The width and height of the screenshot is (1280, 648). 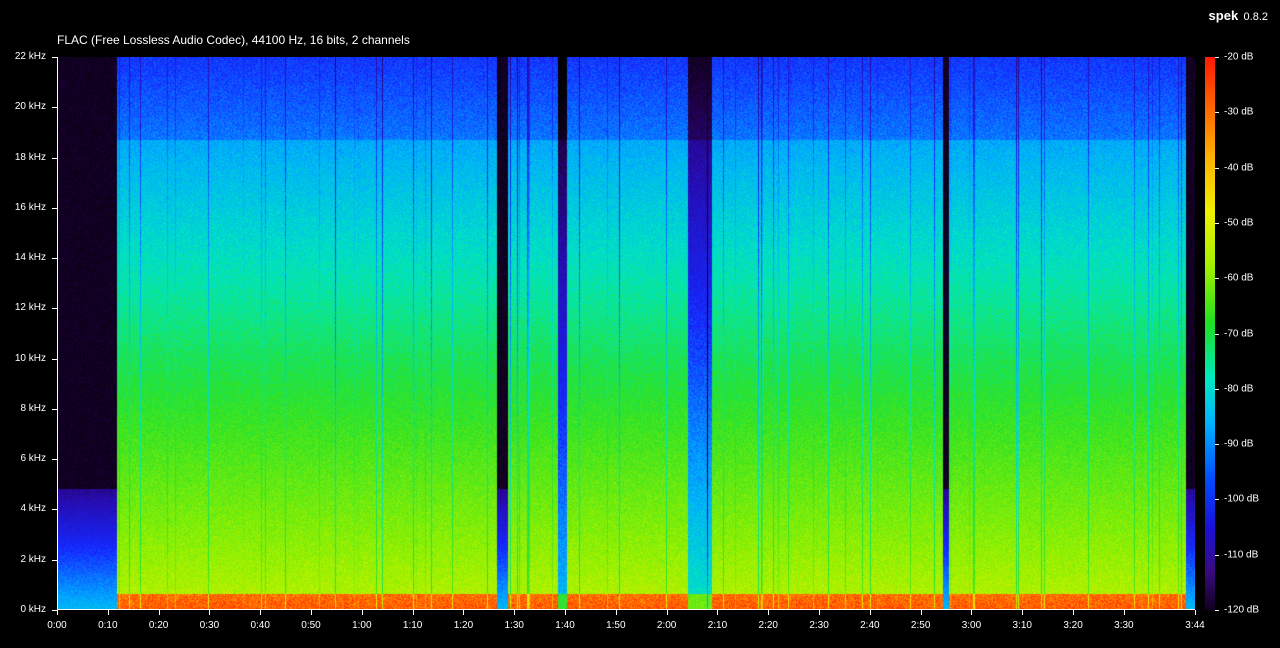 I want to click on freq-tick-label: 20 kHz, so click(x=30, y=107).